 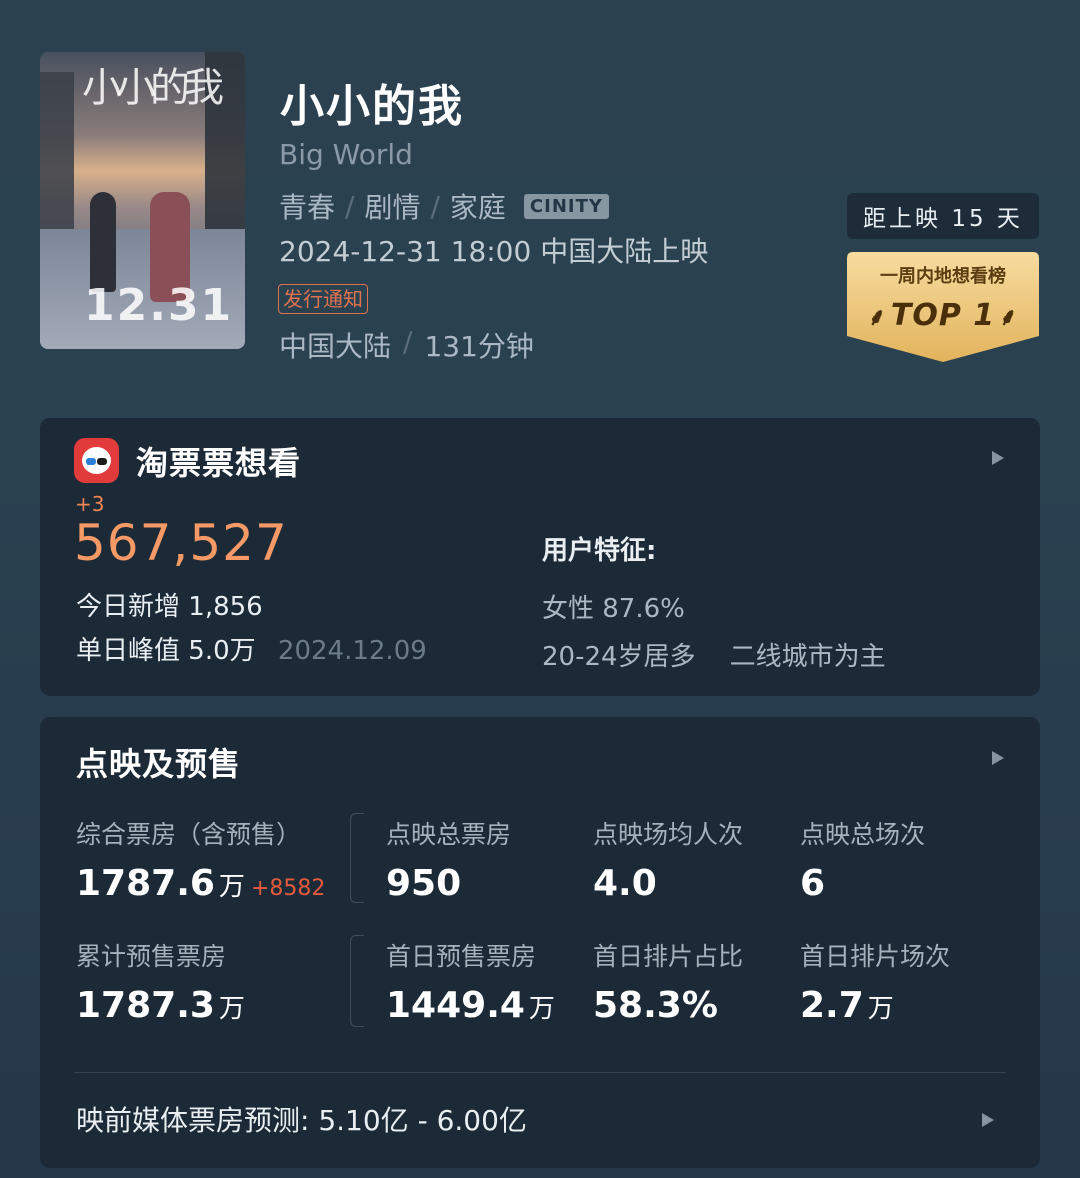 What do you see at coordinates (307, 207) in the screenshot?
I see `genre-tag: 青春` at bounding box center [307, 207].